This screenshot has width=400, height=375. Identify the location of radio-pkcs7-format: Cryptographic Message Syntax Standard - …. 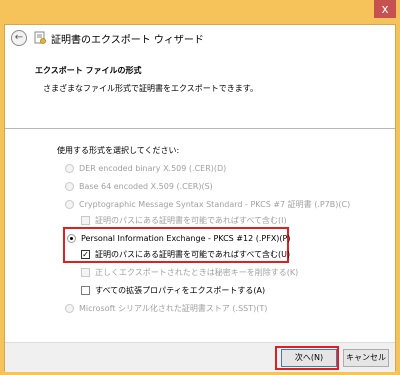
(207, 204).